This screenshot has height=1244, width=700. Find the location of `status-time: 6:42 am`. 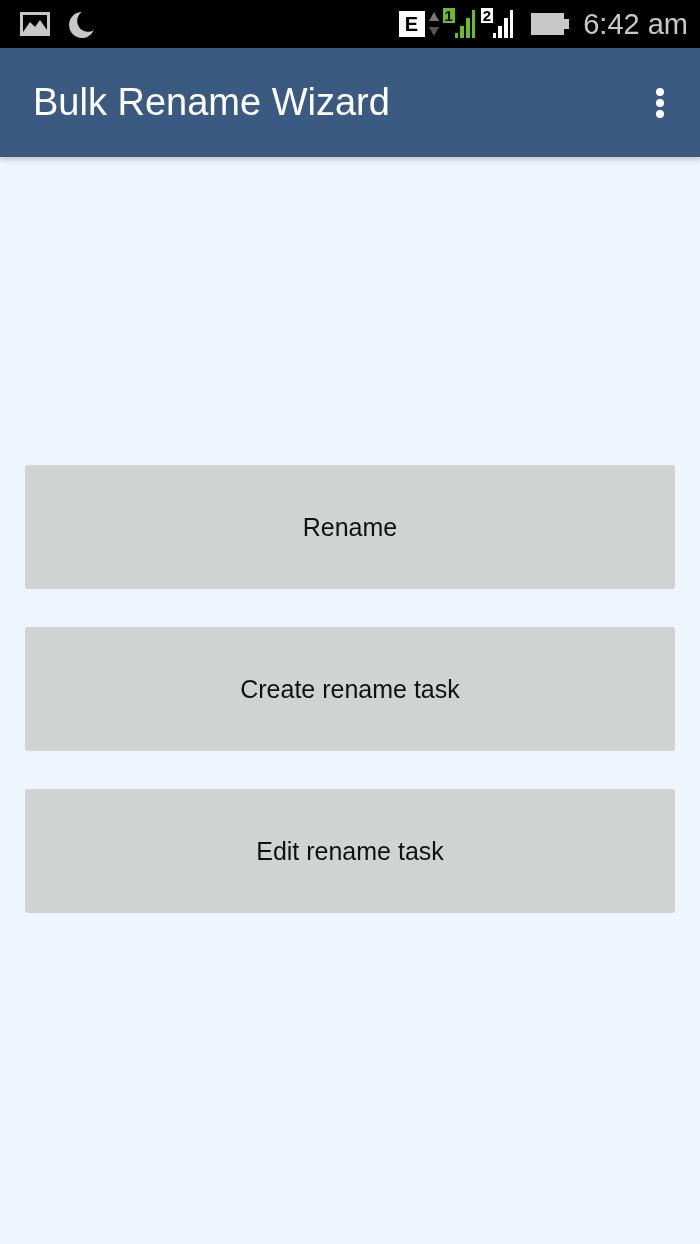

status-time: 6:42 am is located at coordinates (635, 24).